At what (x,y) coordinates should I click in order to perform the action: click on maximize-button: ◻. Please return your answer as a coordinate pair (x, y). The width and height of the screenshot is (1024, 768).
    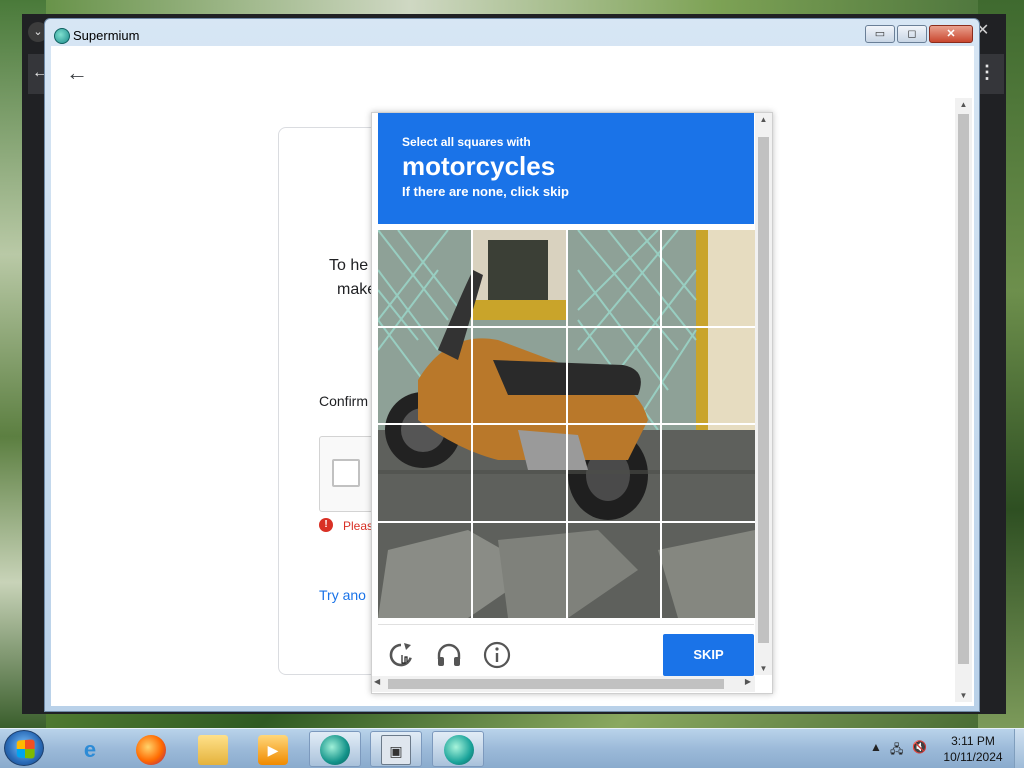
    Looking at the image, I should click on (912, 34).